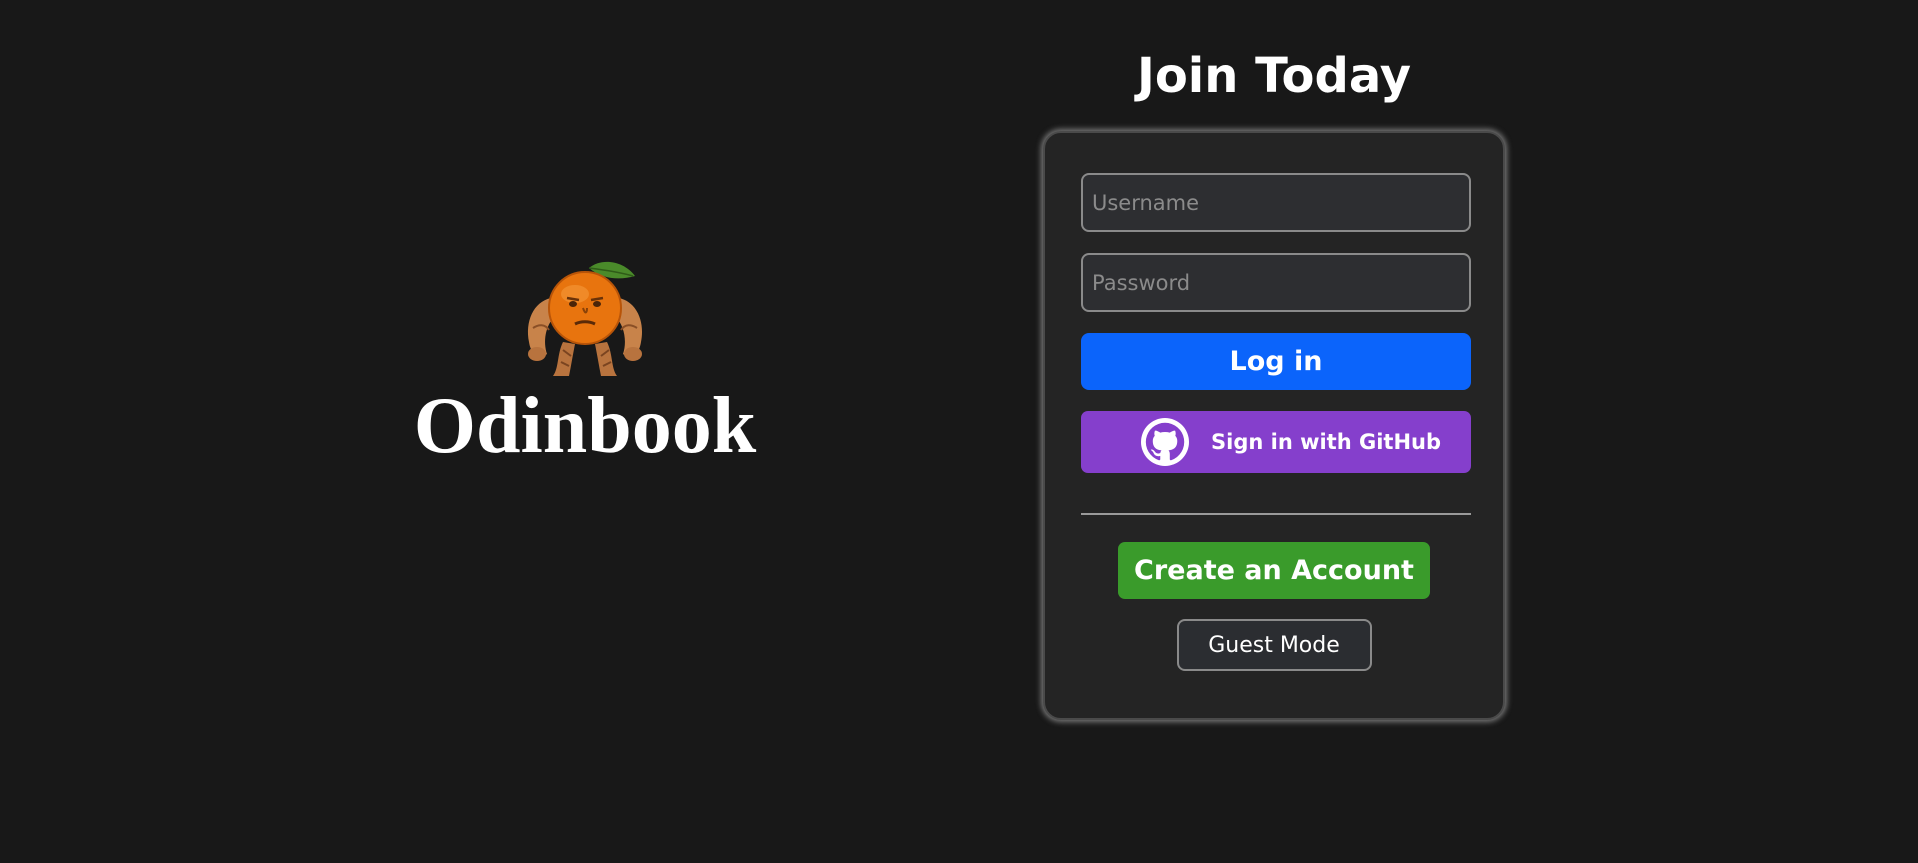  What do you see at coordinates (1276, 202) in the screenshot?
I see `username-input` at bounding box center [1276, 202].